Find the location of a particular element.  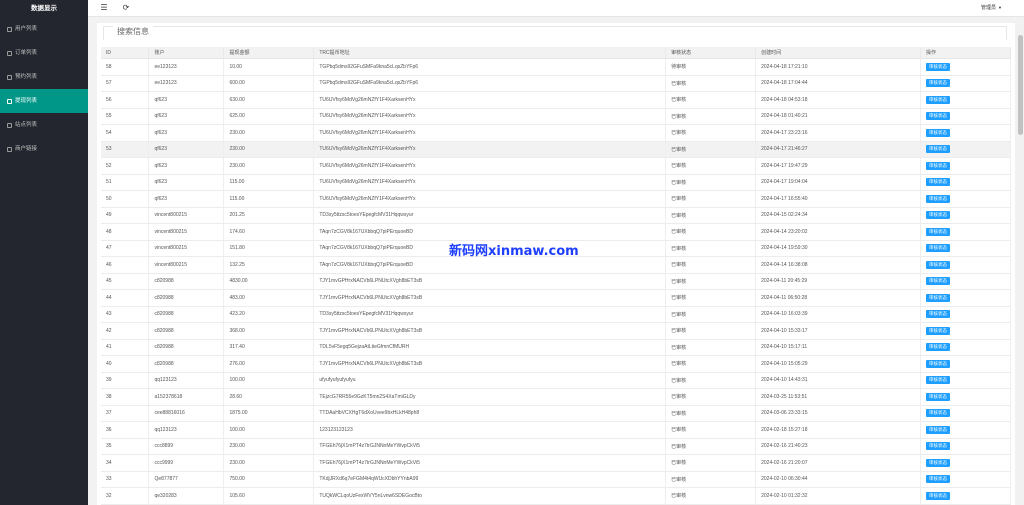

table-cell: TFGEh76jX1mPT4z7trGJNNnMeYWvpCkVi5 is located at coordinates (490, 446).